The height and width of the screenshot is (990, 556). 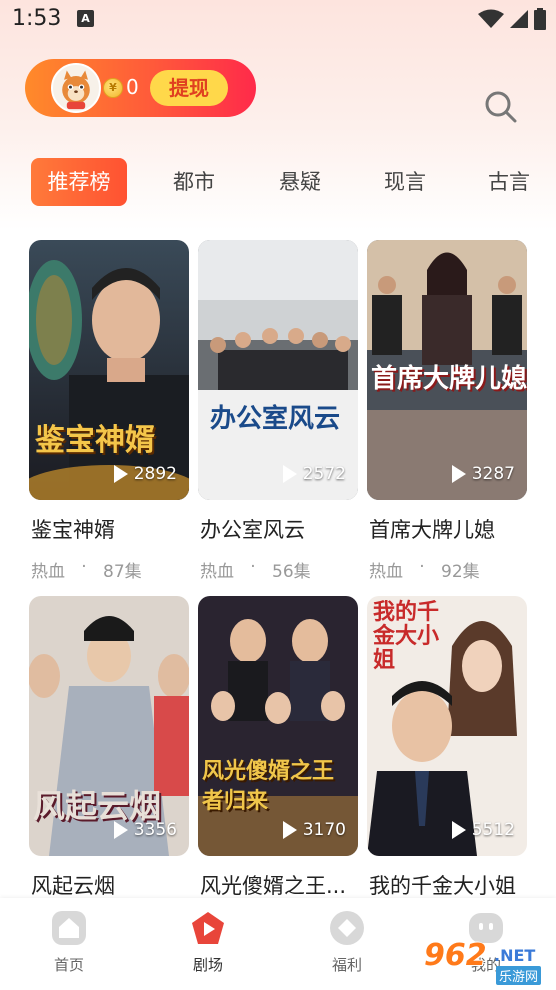 I want to click on drama-title: 风起云烟, so click(x=110, y=885).